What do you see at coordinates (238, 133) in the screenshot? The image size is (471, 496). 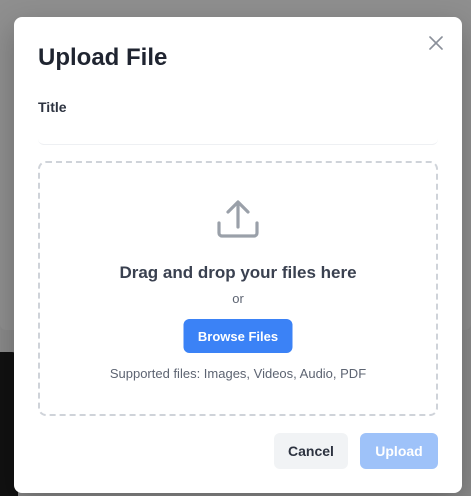 I see `title-input` at bounding box center [238, 133].